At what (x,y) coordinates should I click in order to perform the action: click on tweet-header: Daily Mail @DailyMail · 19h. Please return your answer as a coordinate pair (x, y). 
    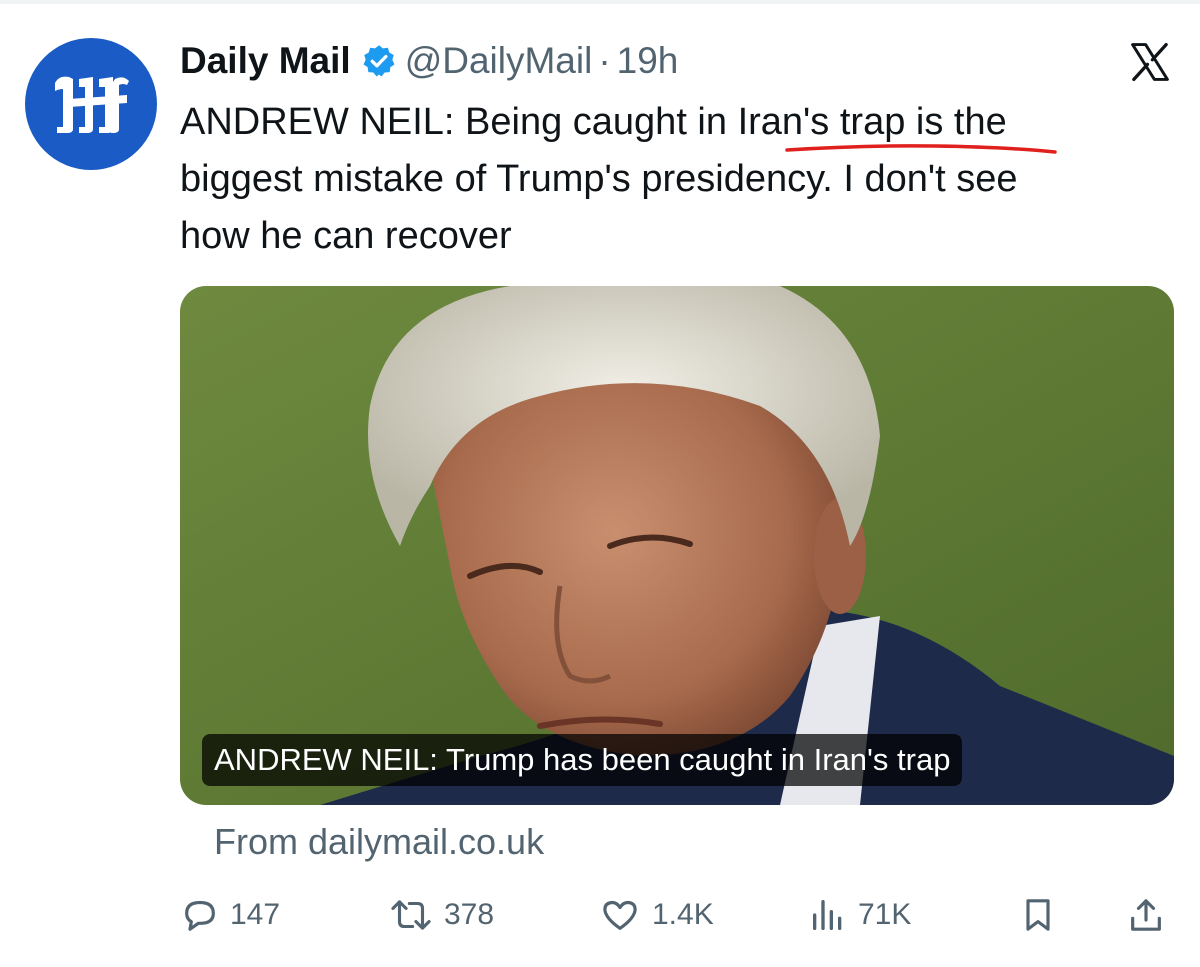
    Looking at the image, I should click on (429, 61).